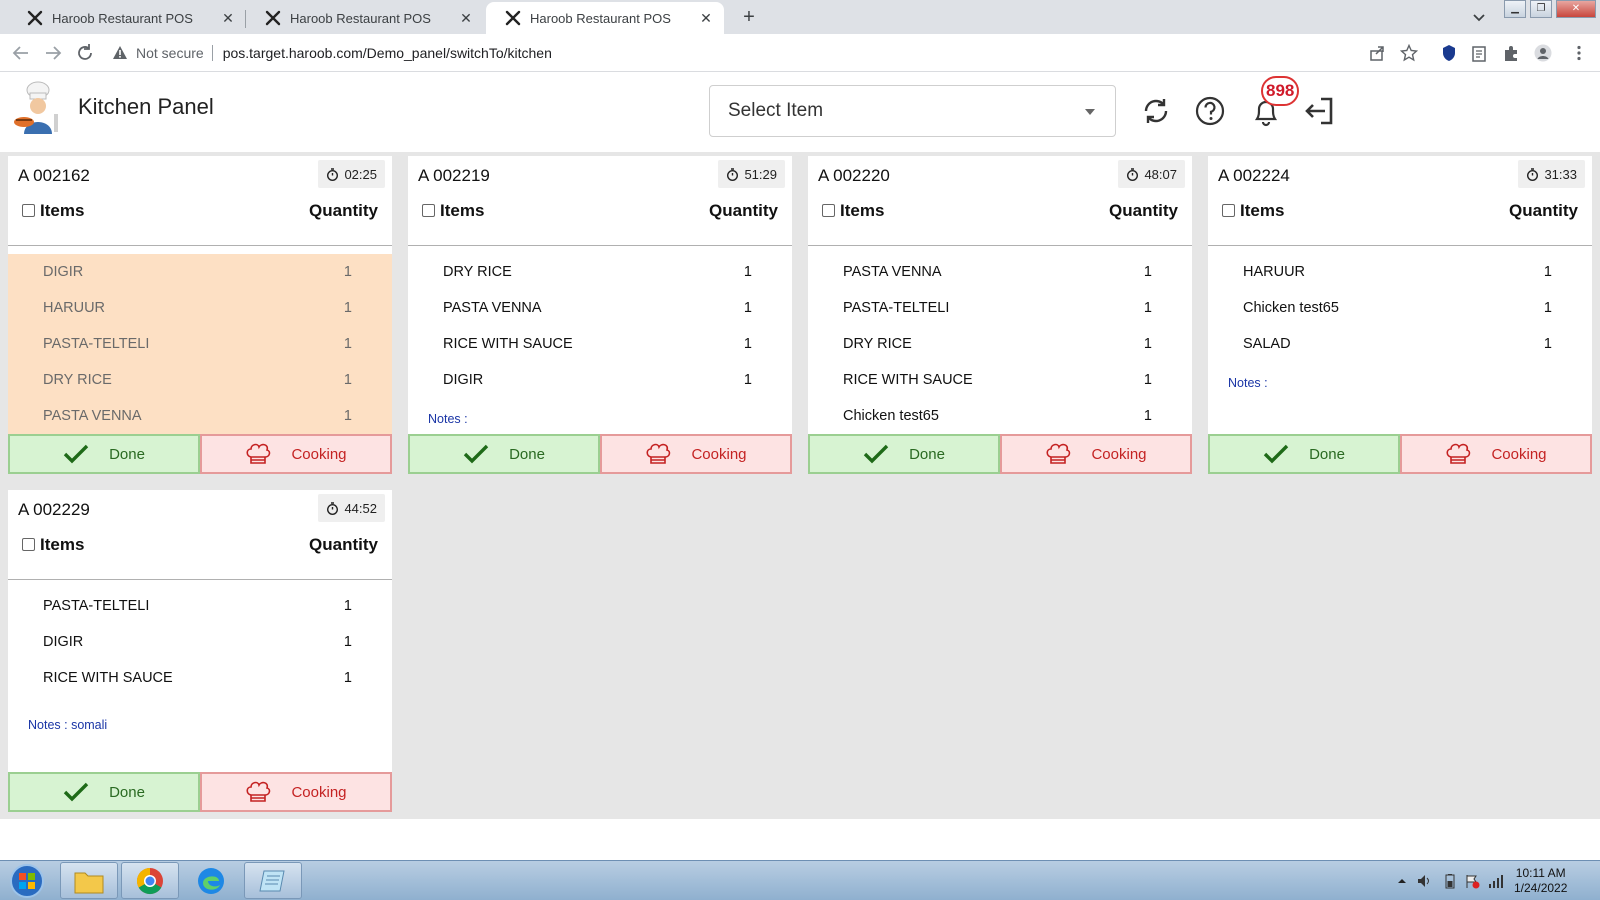 The height and width of the screenshot is (900, 1600). I want to click on taskbar-edge, so click(211, 880).